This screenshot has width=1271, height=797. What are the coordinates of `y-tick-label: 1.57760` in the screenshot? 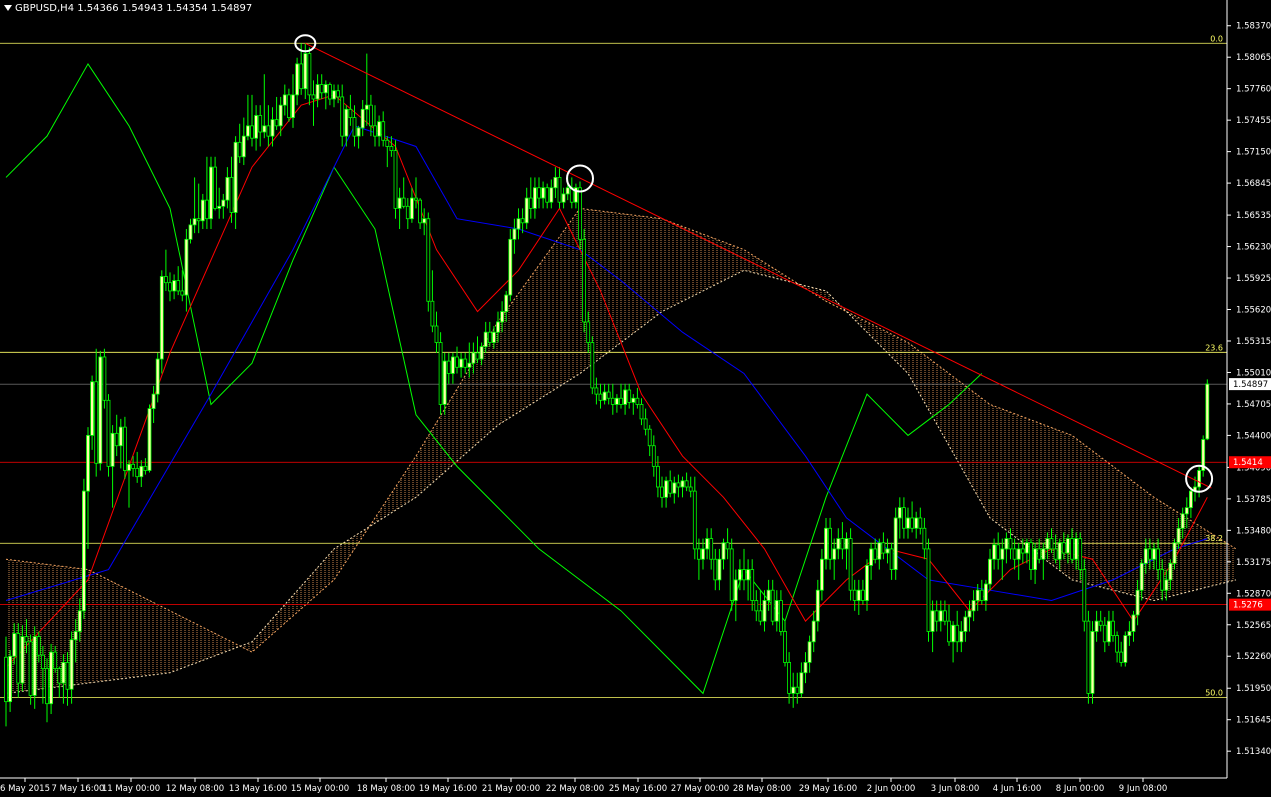 It's located at (1253, 90).